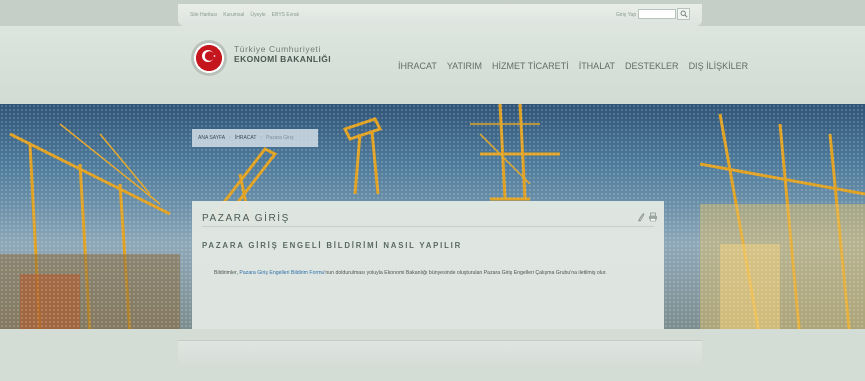 The width and height of the screenshot is (865, 381). I want to click on panel-tools, so click(647, 218).